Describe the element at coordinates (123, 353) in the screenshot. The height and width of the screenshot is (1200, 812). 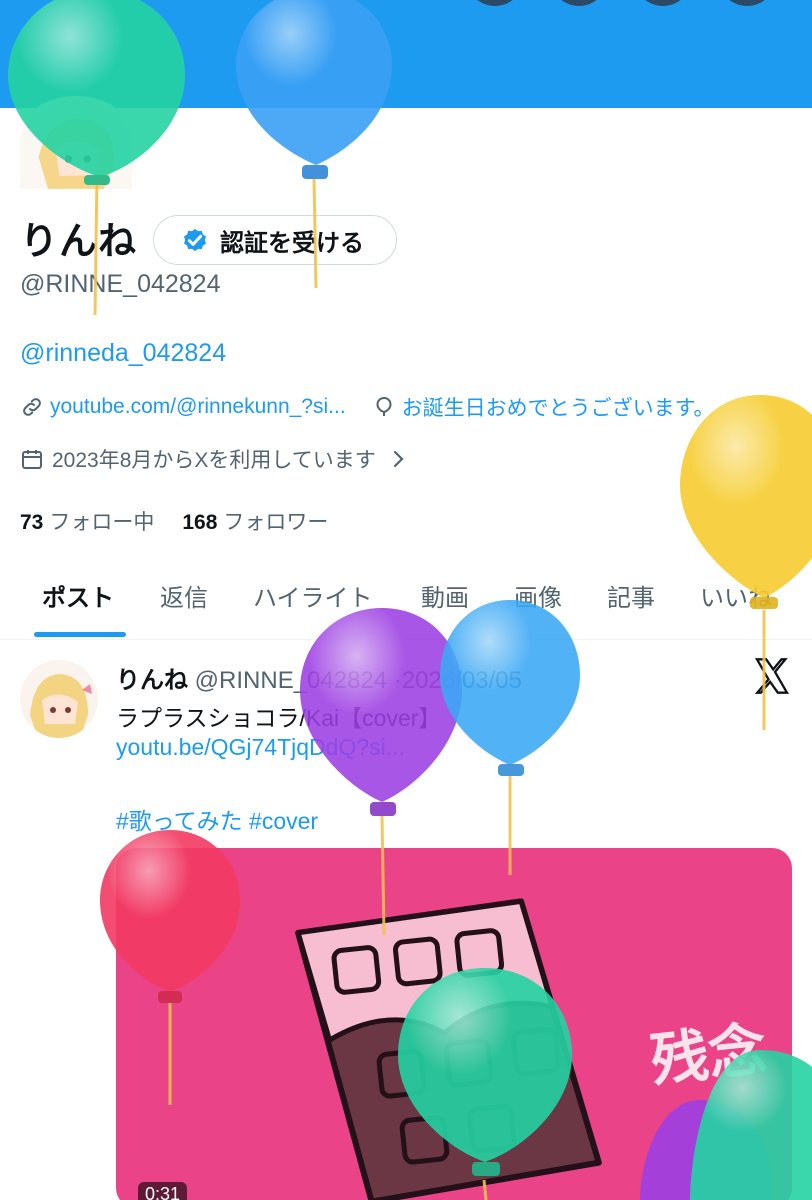
I see `bio-mention-link: @rinneda_042824` at that location.